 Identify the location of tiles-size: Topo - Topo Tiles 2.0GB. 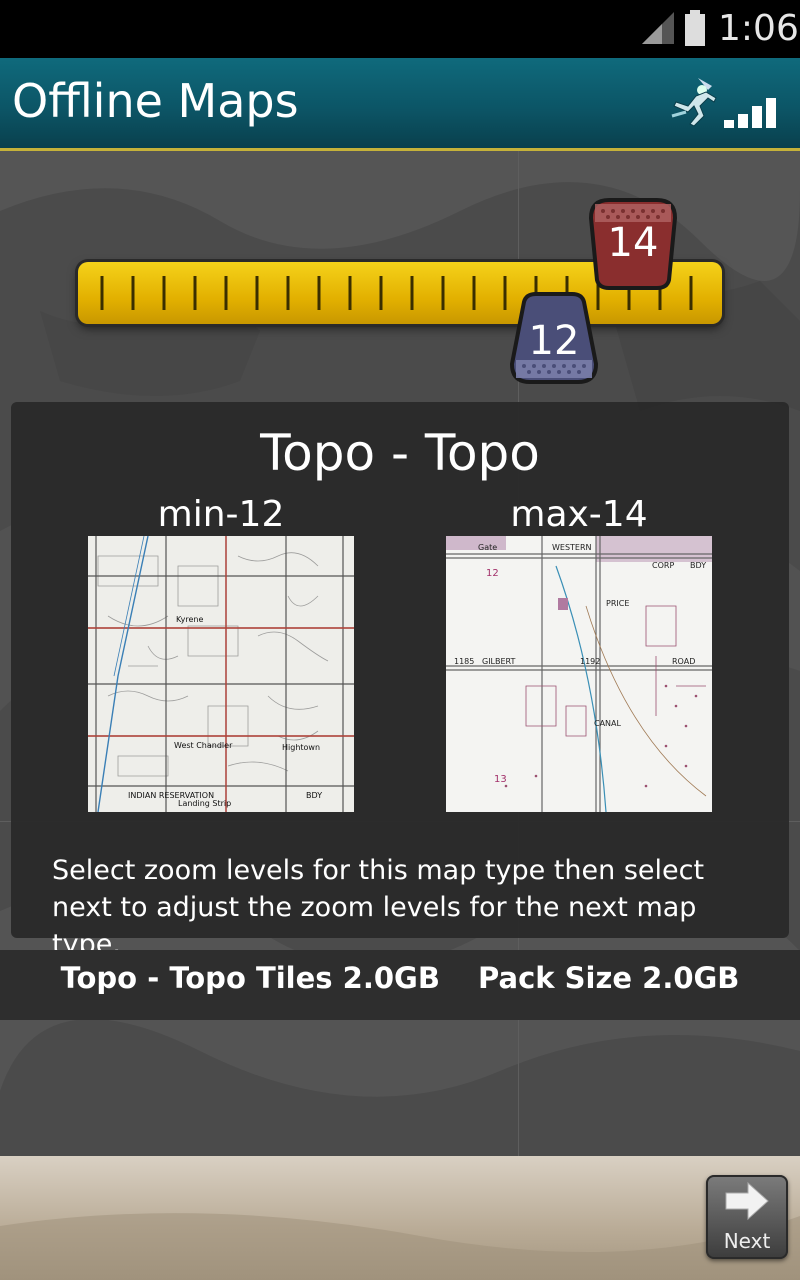
(250, 978).